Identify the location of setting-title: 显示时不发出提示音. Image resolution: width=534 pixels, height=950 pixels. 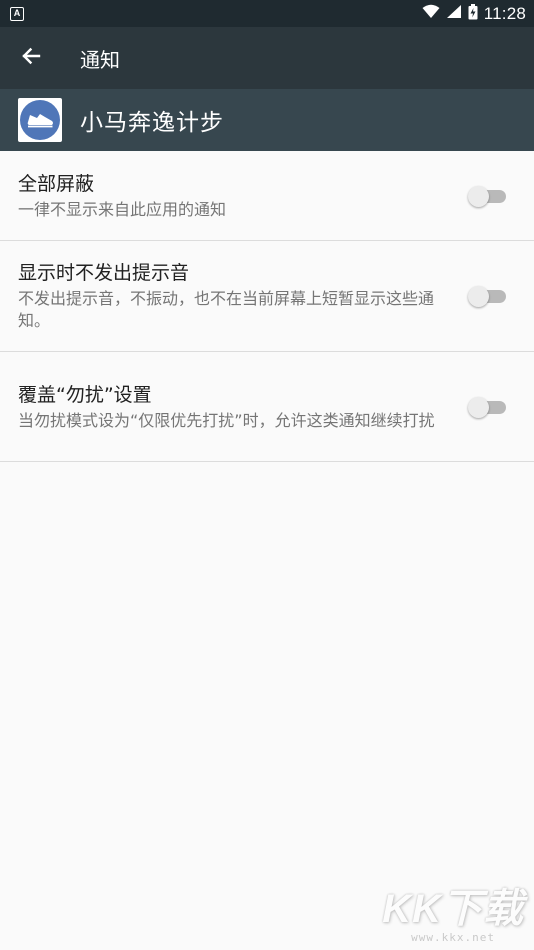
(104, 273).